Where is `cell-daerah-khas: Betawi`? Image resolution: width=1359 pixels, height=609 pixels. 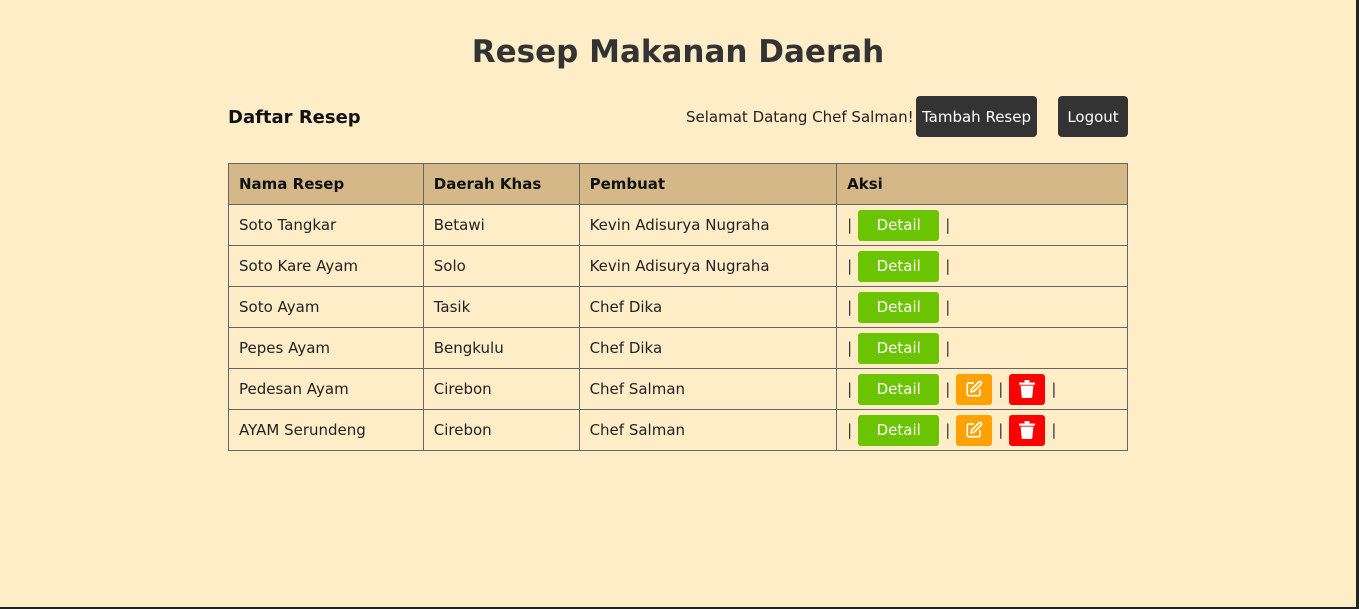 cell-daerah-khas: Betawi is located at coordinates (501, 225).